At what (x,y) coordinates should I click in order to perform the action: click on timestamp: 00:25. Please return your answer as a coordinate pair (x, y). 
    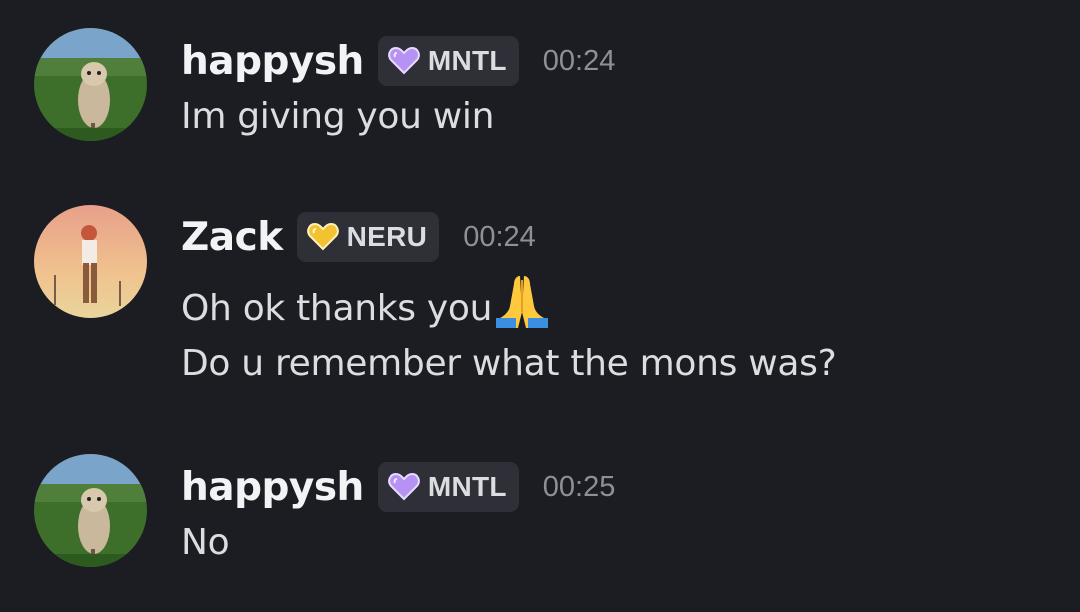
    Looking at the image, I should click on (579, 486).